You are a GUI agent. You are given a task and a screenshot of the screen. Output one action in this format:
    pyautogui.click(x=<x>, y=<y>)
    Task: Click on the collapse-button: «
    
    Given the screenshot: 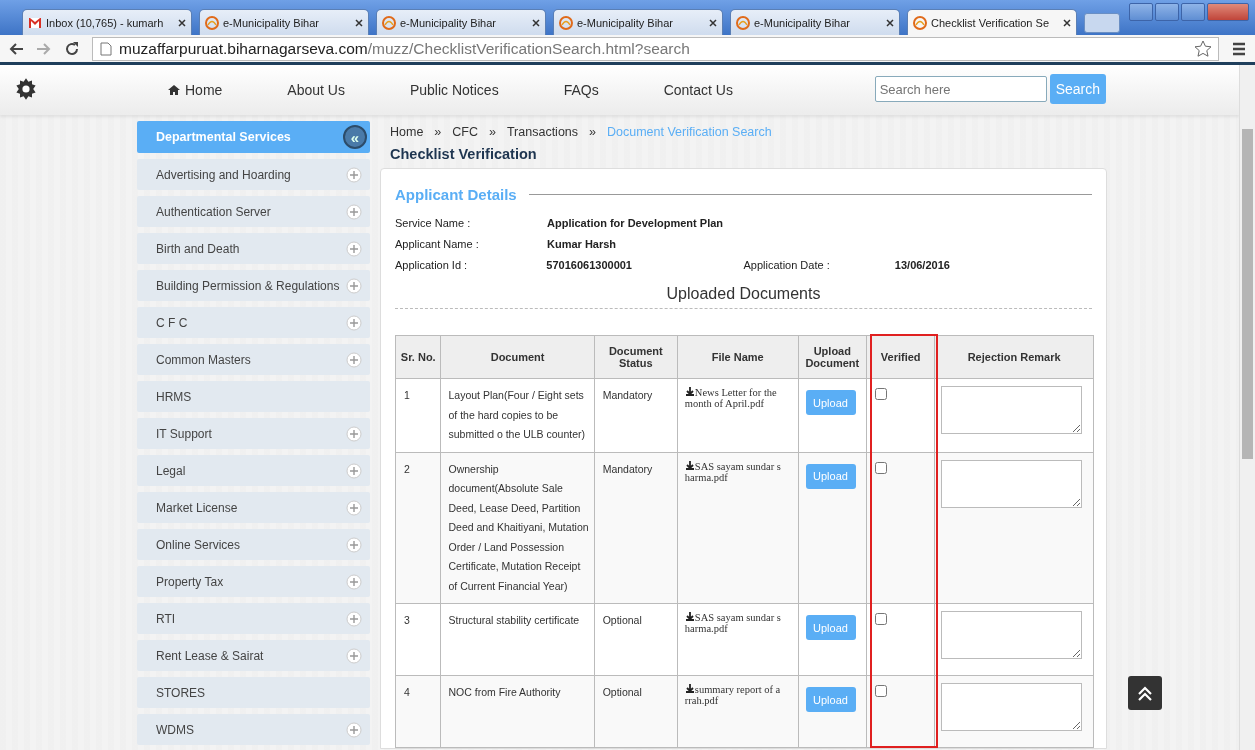 What is the action you would take?
    pyautogui.click(x=355, y=137)
    